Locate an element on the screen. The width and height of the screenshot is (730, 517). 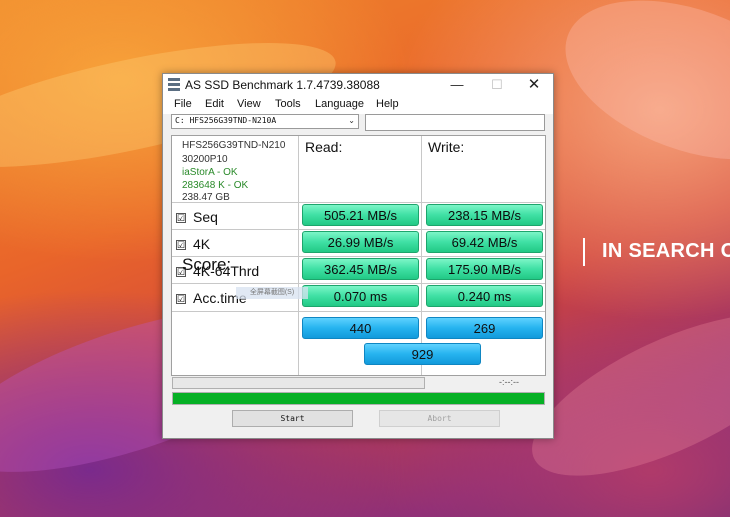
4k-64thrd-read-result: 362.45 MB/s is located at coordinates (360, 269).